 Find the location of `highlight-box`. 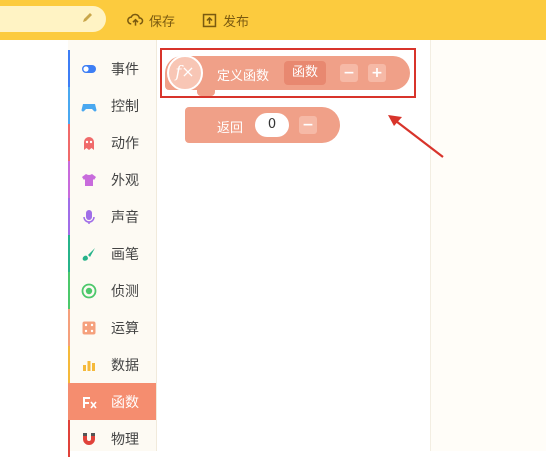

highlight-box is located at coordinates (288, 73).